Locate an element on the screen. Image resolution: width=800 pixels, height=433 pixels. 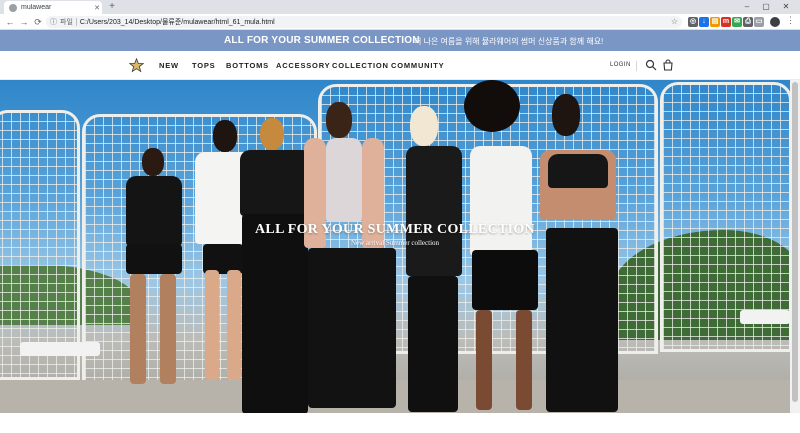
promo-text-en: ALL FOR YOUR SUMMER COLLECTION is located at coordinates (322, 40).